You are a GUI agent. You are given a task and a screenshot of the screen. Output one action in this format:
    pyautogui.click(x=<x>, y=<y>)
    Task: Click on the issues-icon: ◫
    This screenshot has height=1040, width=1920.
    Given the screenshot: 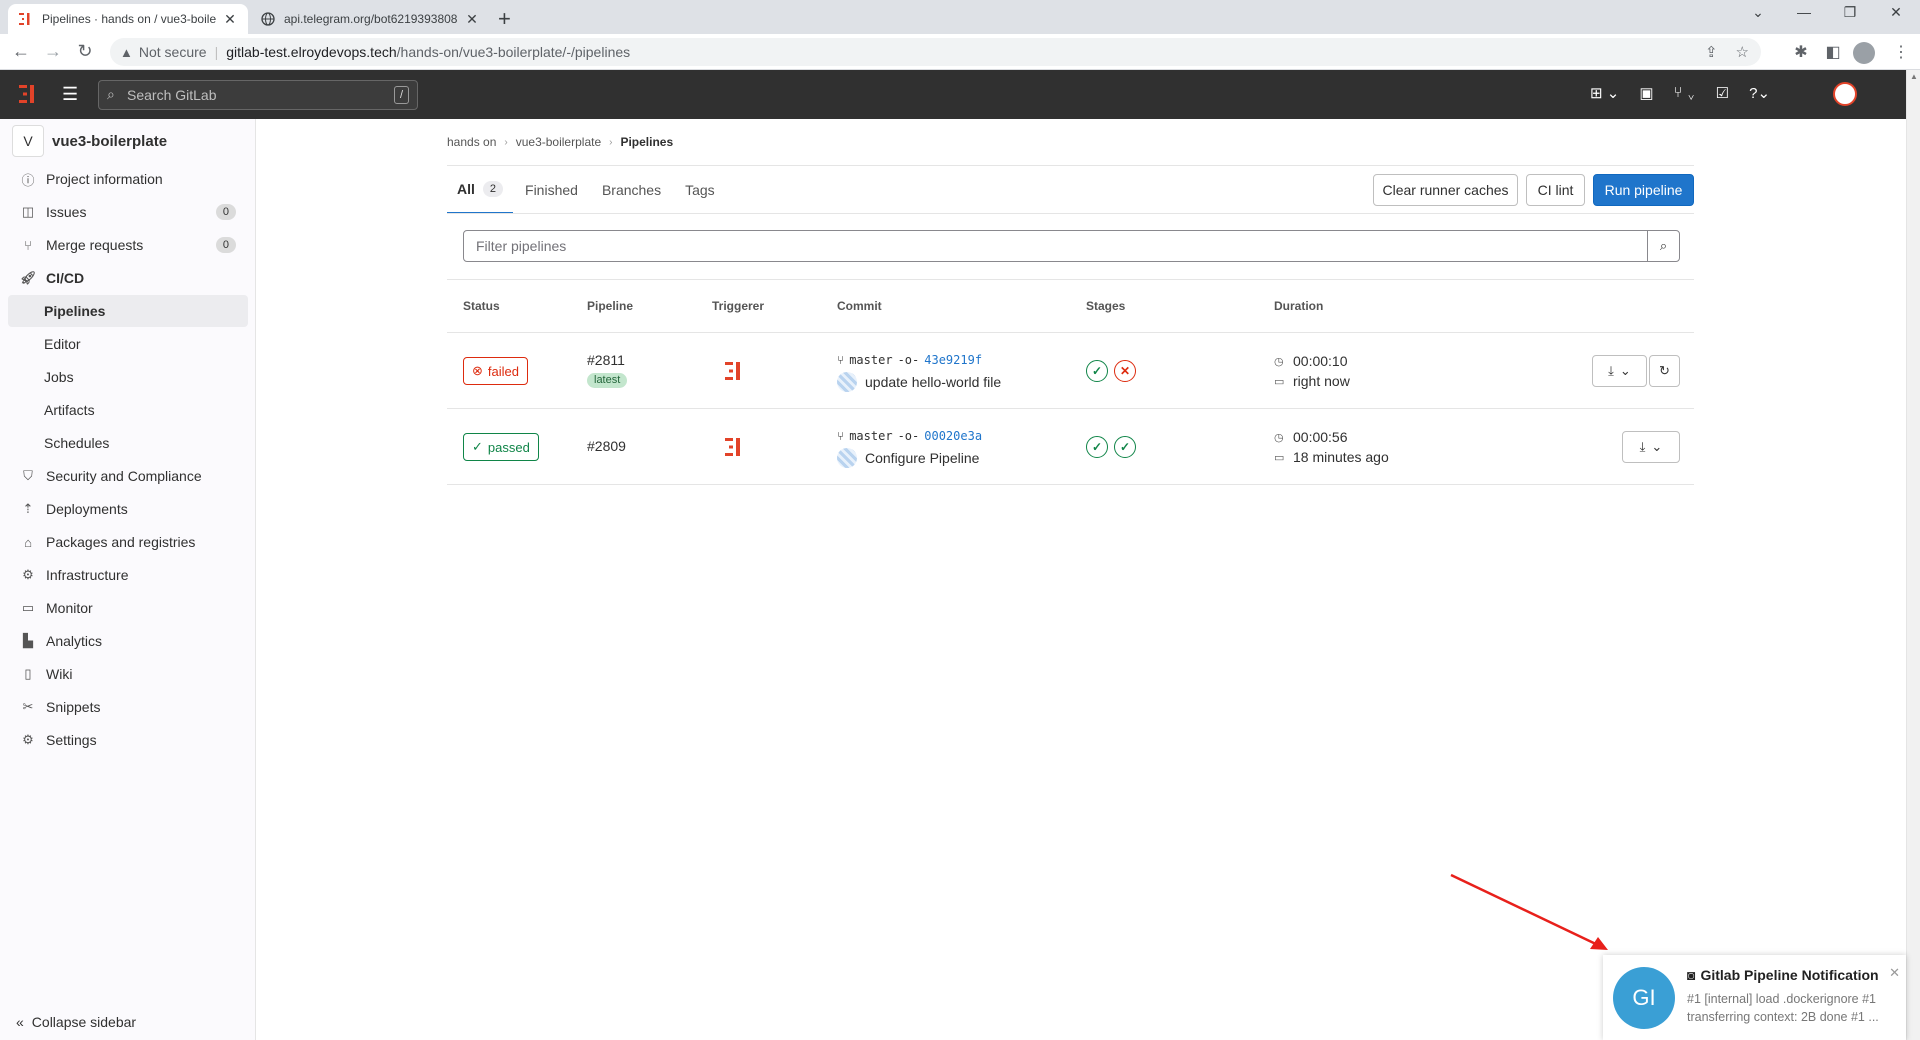 What is the action you would take?
    pyautogui.click(x=28, y=211)
    